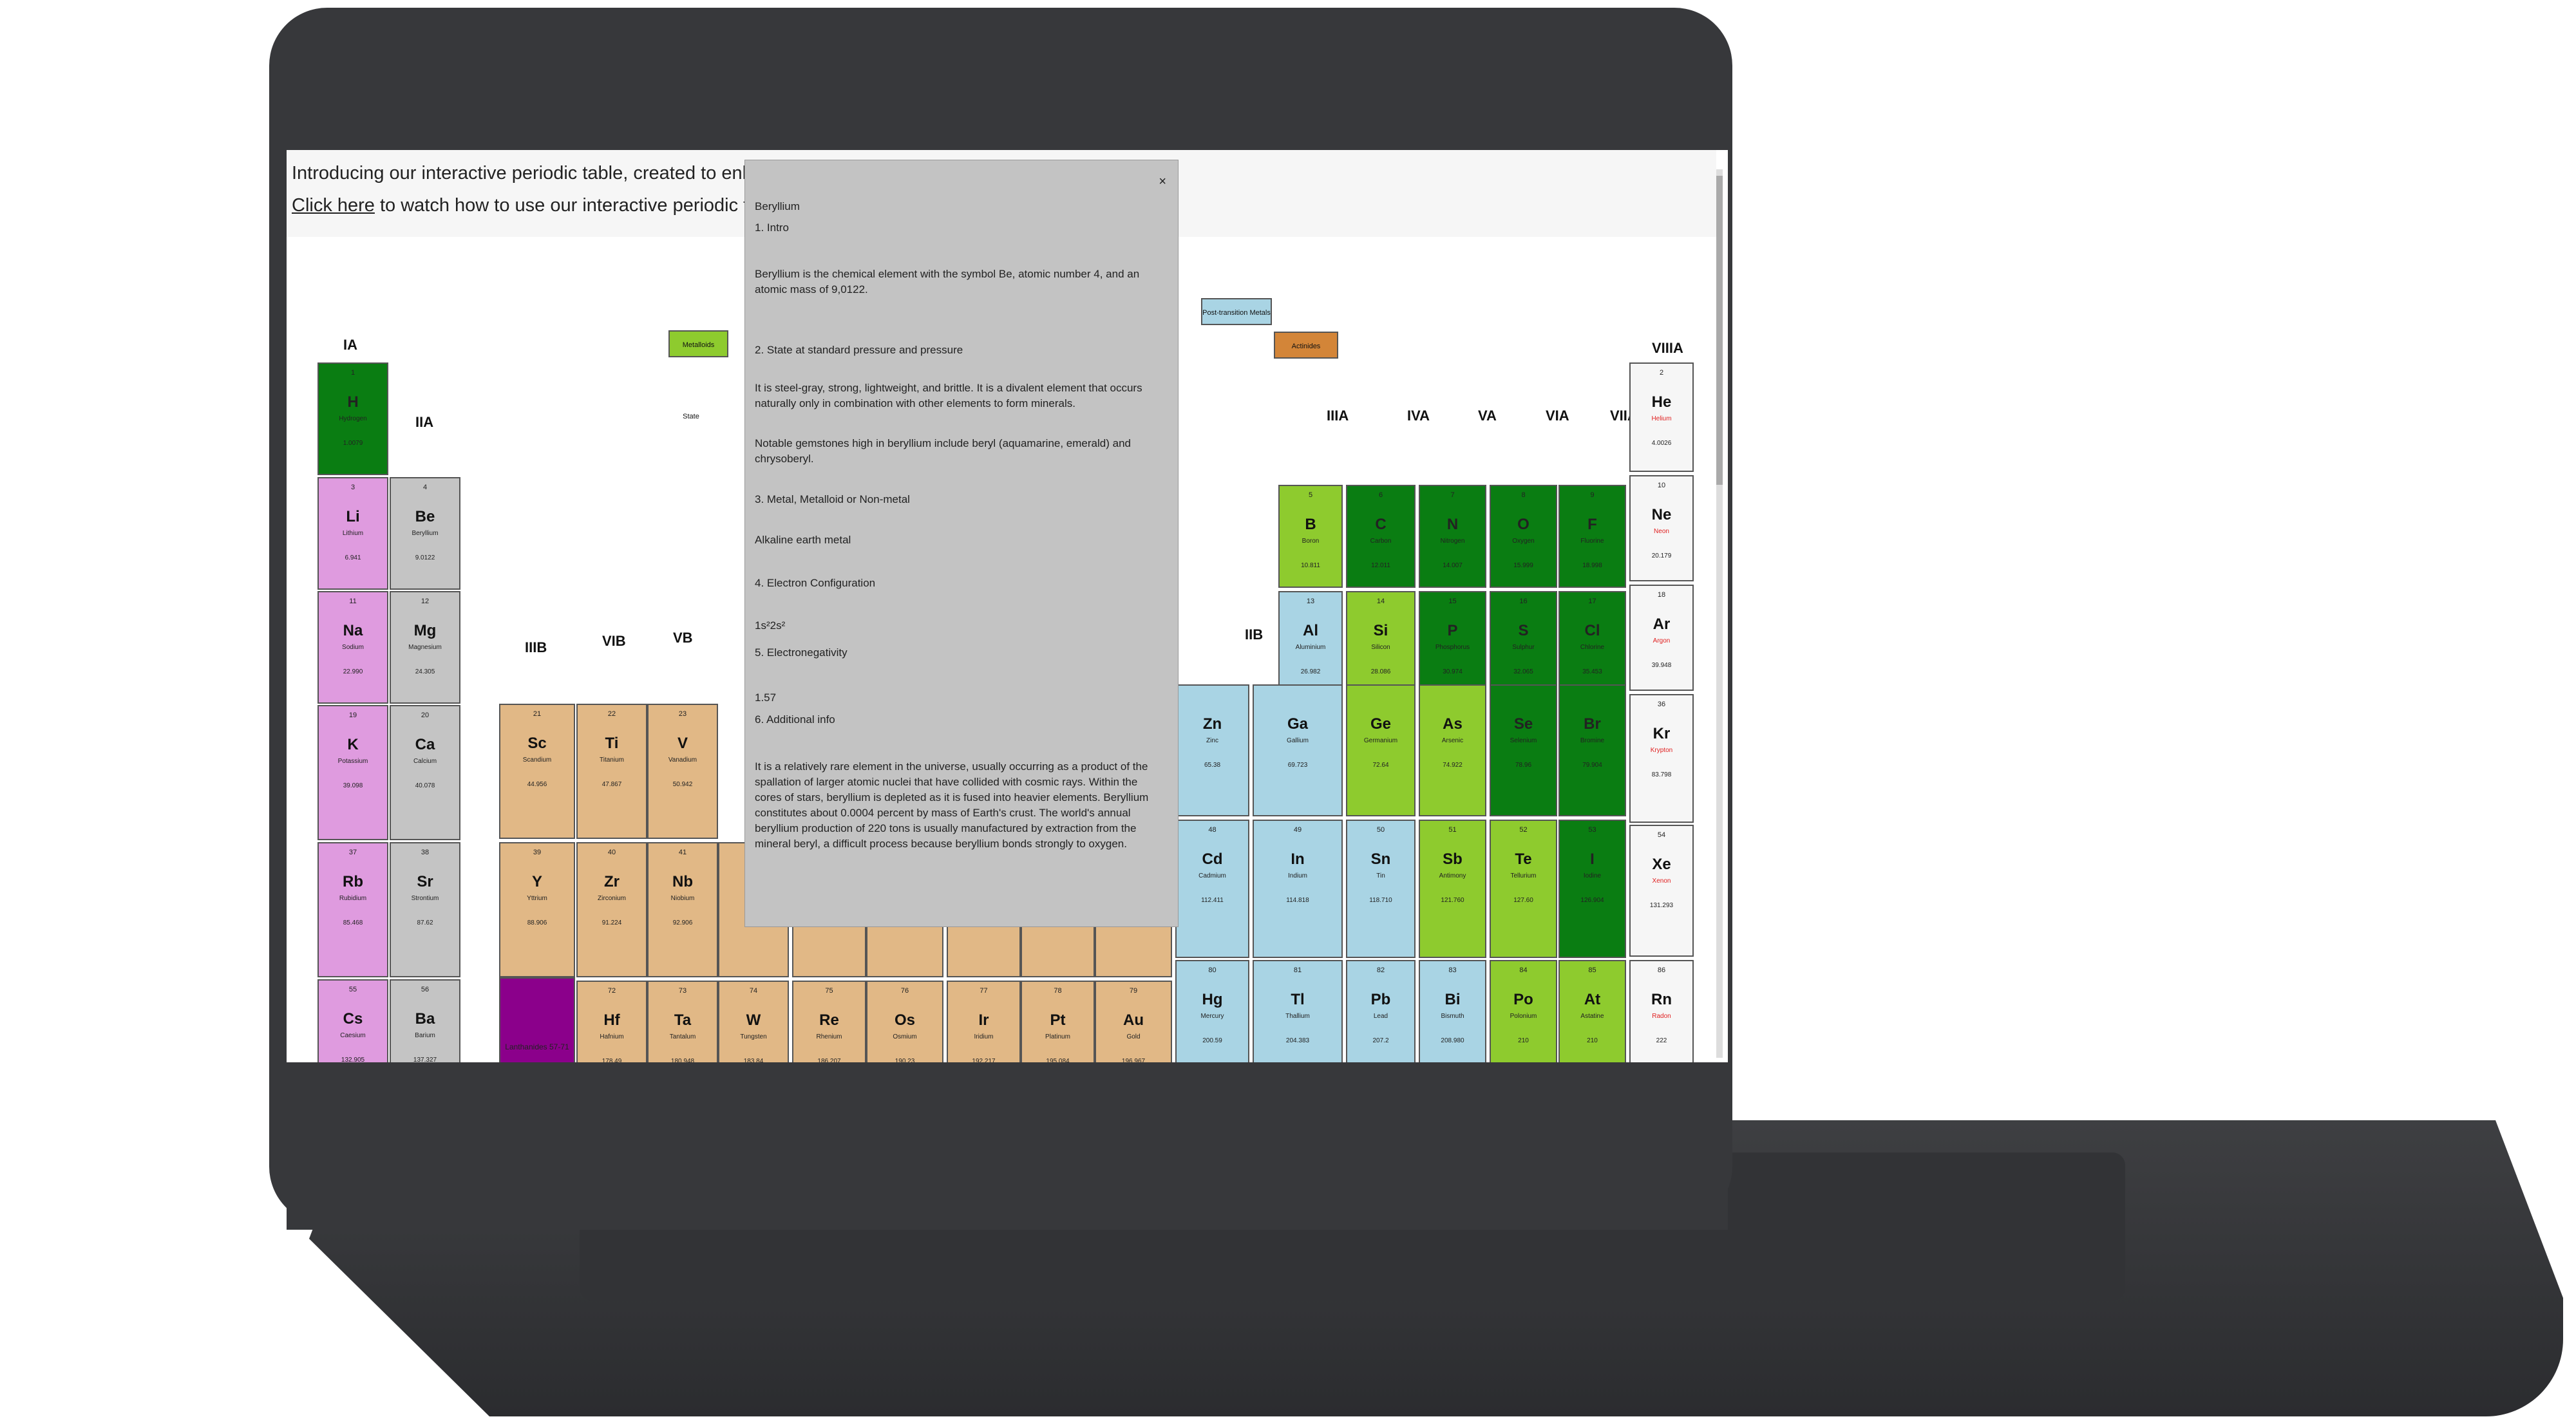 The width and height of the screenshot is (2576, 1419). What do you see at coordinates (1661, 750) in the screenshot?
I see `element-name: Krypton` at bounding box center [1661, 750].